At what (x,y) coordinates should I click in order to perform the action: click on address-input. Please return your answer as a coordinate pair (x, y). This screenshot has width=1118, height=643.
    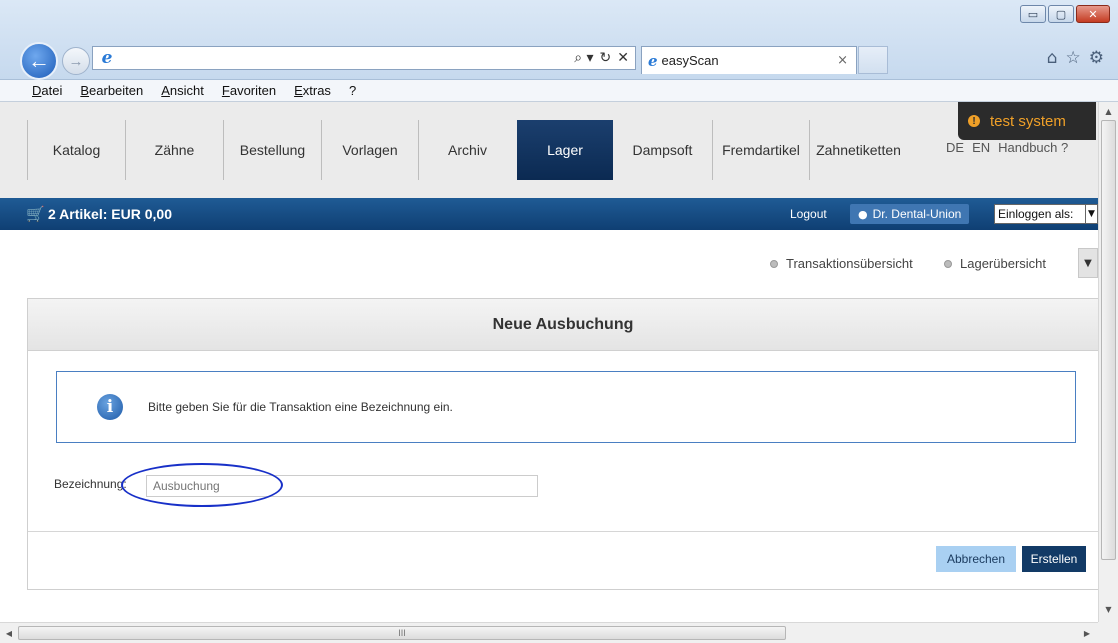
    Looking at the image, I should click on (346, 58).